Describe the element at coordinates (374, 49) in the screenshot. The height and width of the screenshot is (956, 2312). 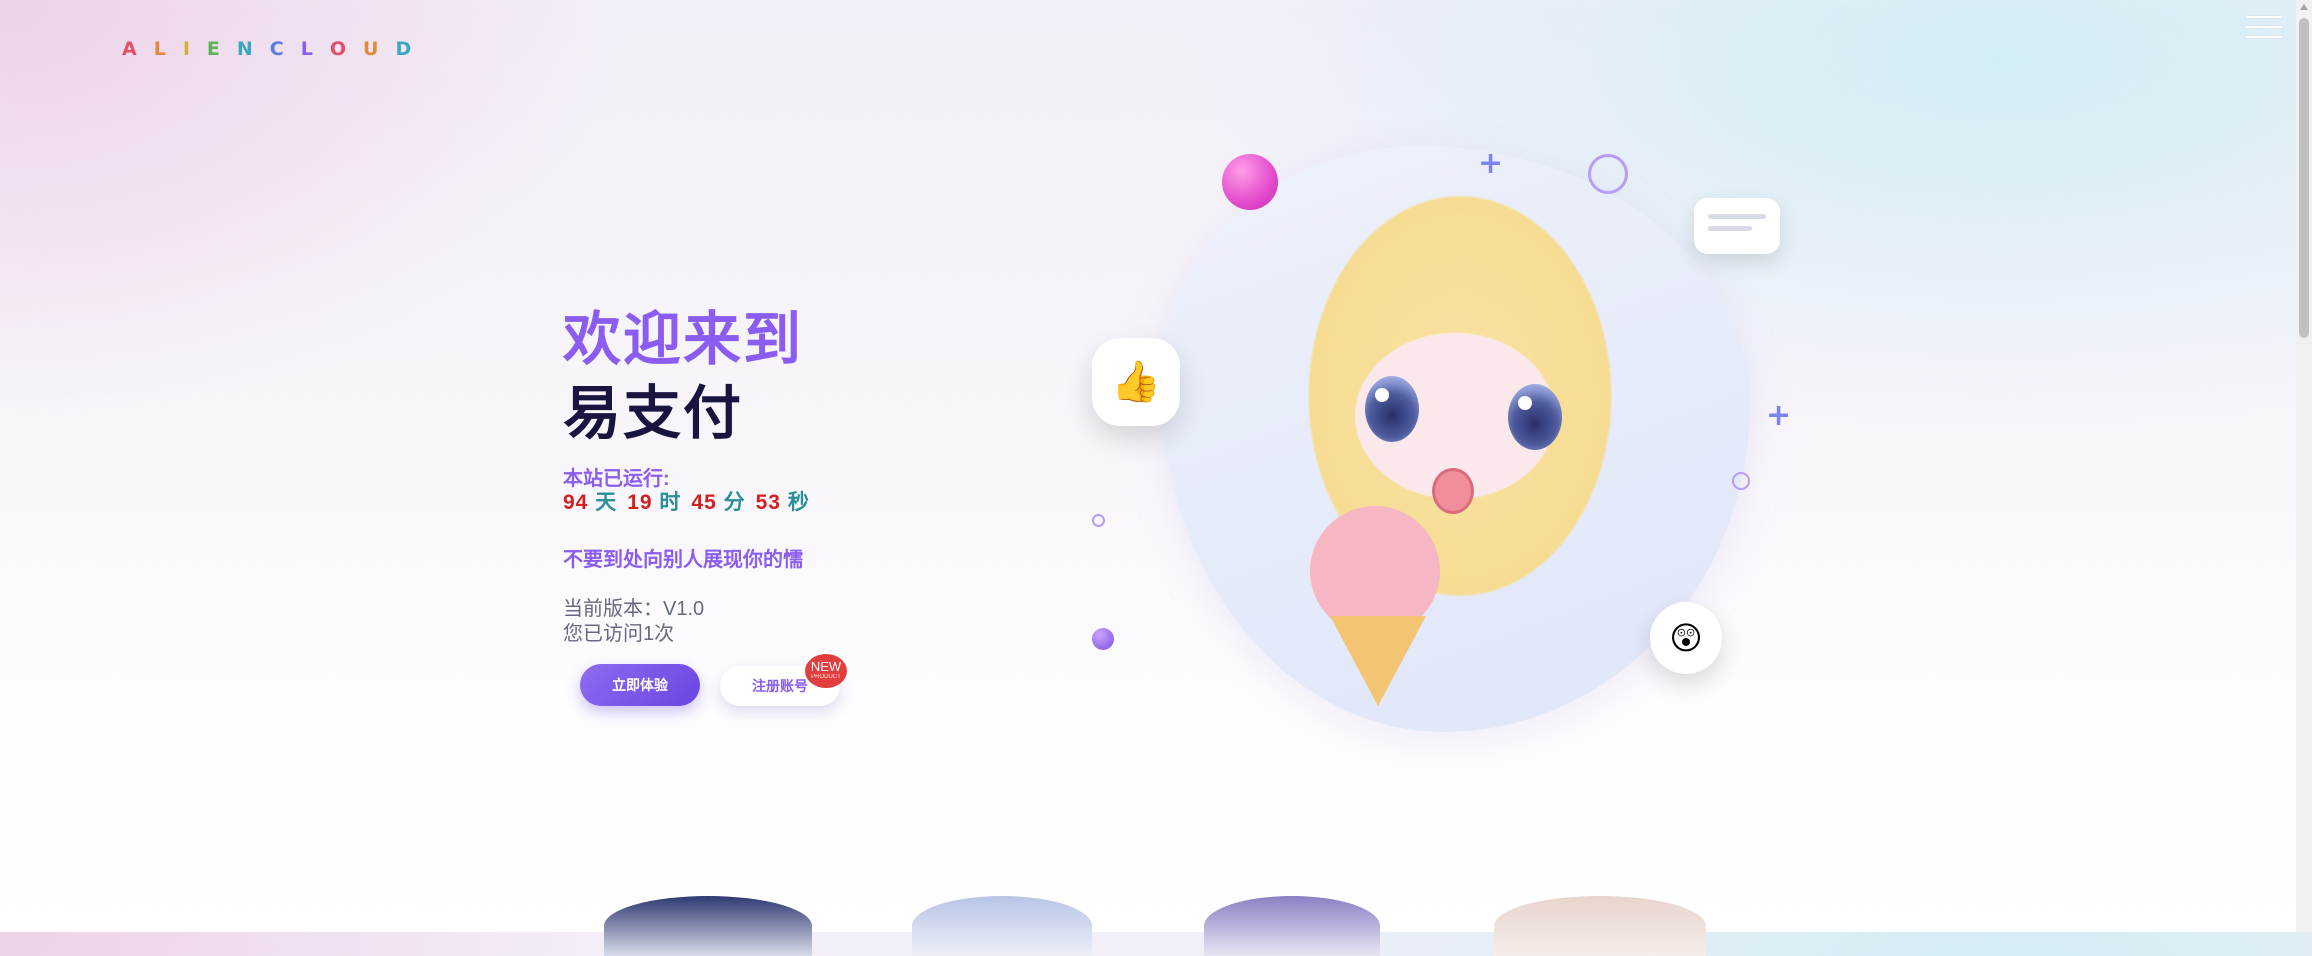
I see `logo-letter: U` at that location.